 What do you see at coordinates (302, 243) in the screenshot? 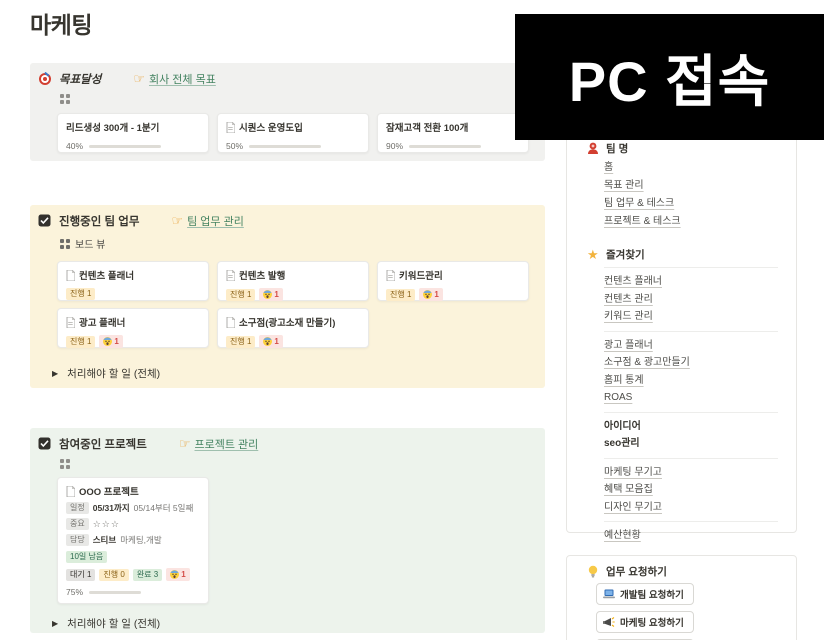
I see `board-view-tab: 보드 뷰` at bounding box center [302, 243].